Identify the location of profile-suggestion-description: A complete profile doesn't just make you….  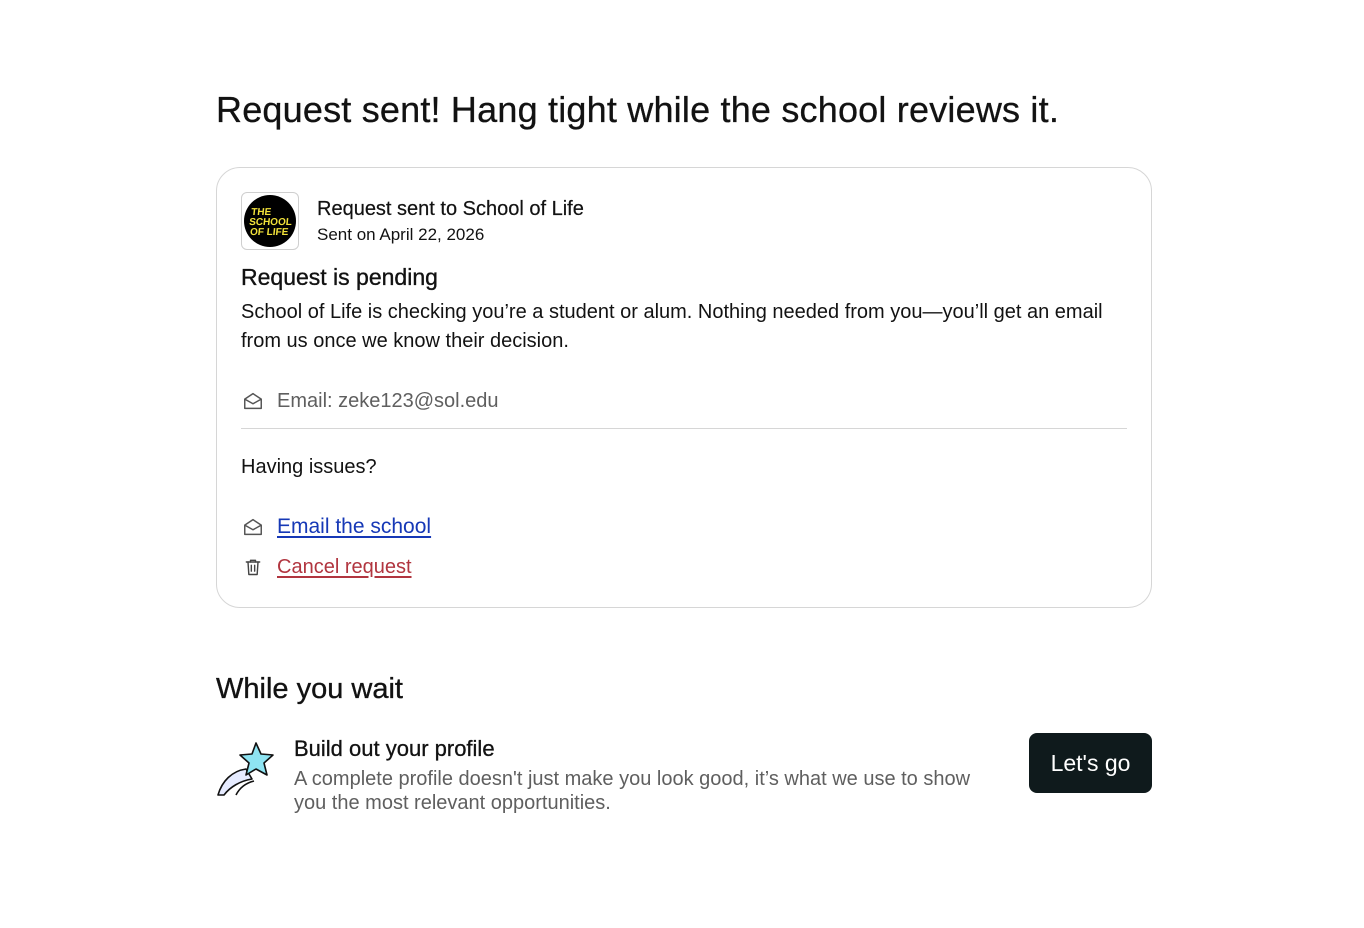
(632, 791).